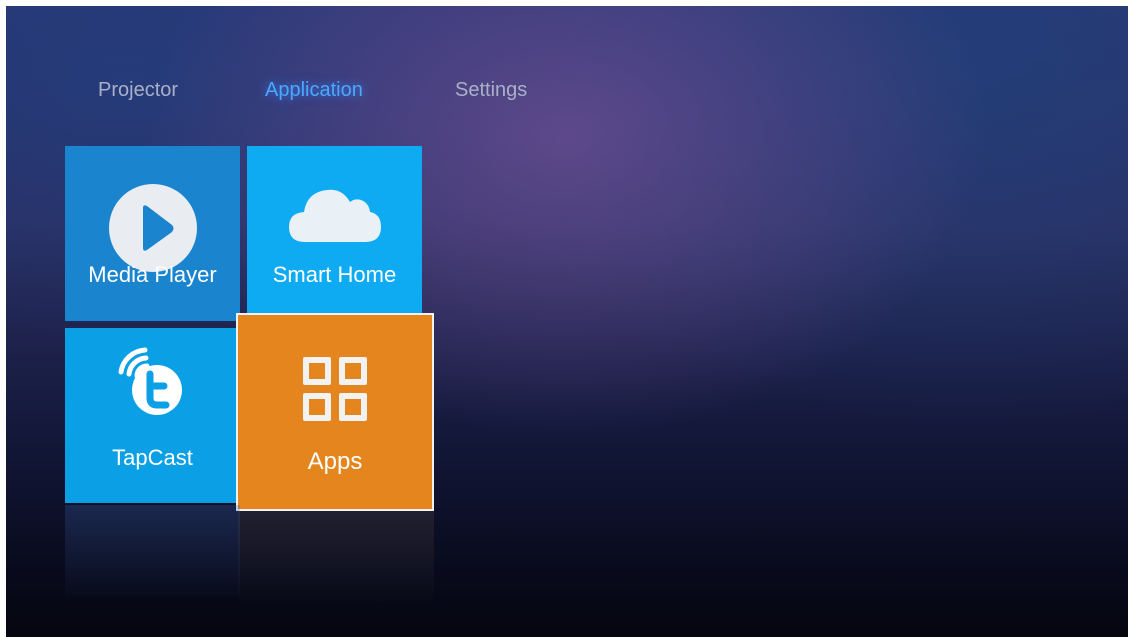  What do you see at coordinates (152, 274) in the screenshot?
I see `media-player-label: Media Player` at bounding box center [152, 274].